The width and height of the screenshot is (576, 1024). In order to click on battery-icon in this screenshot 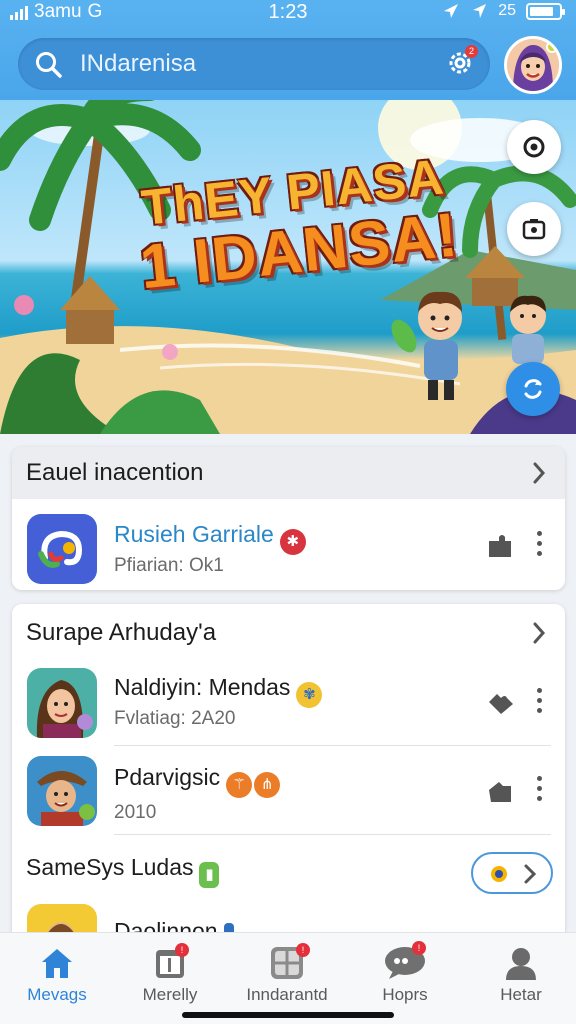, I will do `click(545, 11)`.